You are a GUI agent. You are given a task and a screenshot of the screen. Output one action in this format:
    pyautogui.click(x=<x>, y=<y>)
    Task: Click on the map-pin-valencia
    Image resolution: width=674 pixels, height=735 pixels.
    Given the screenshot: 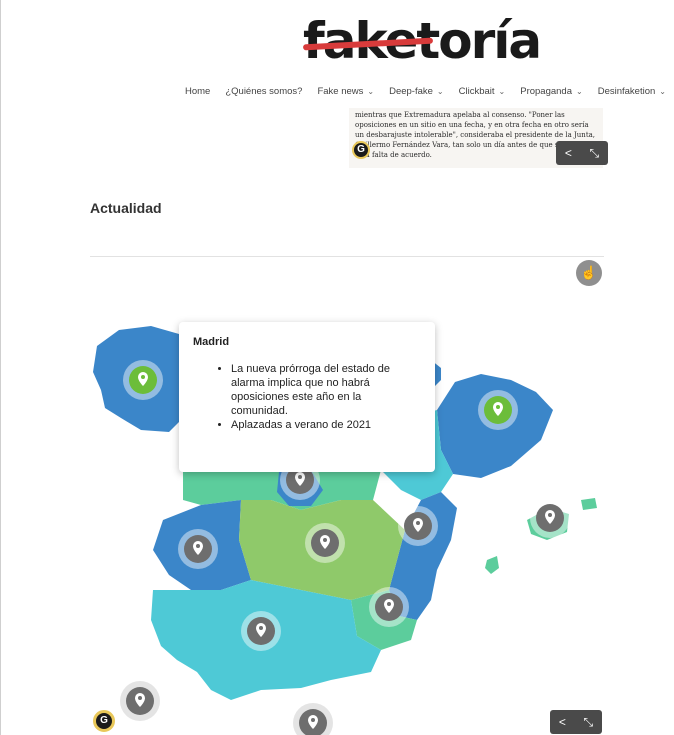 What is the action you would take?
    pyautogui.click(x=418, y=526)
    